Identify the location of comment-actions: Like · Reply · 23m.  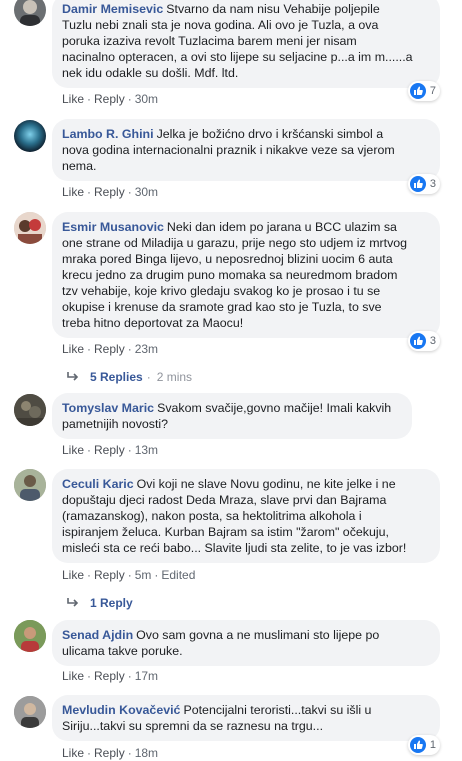
(110, 349).